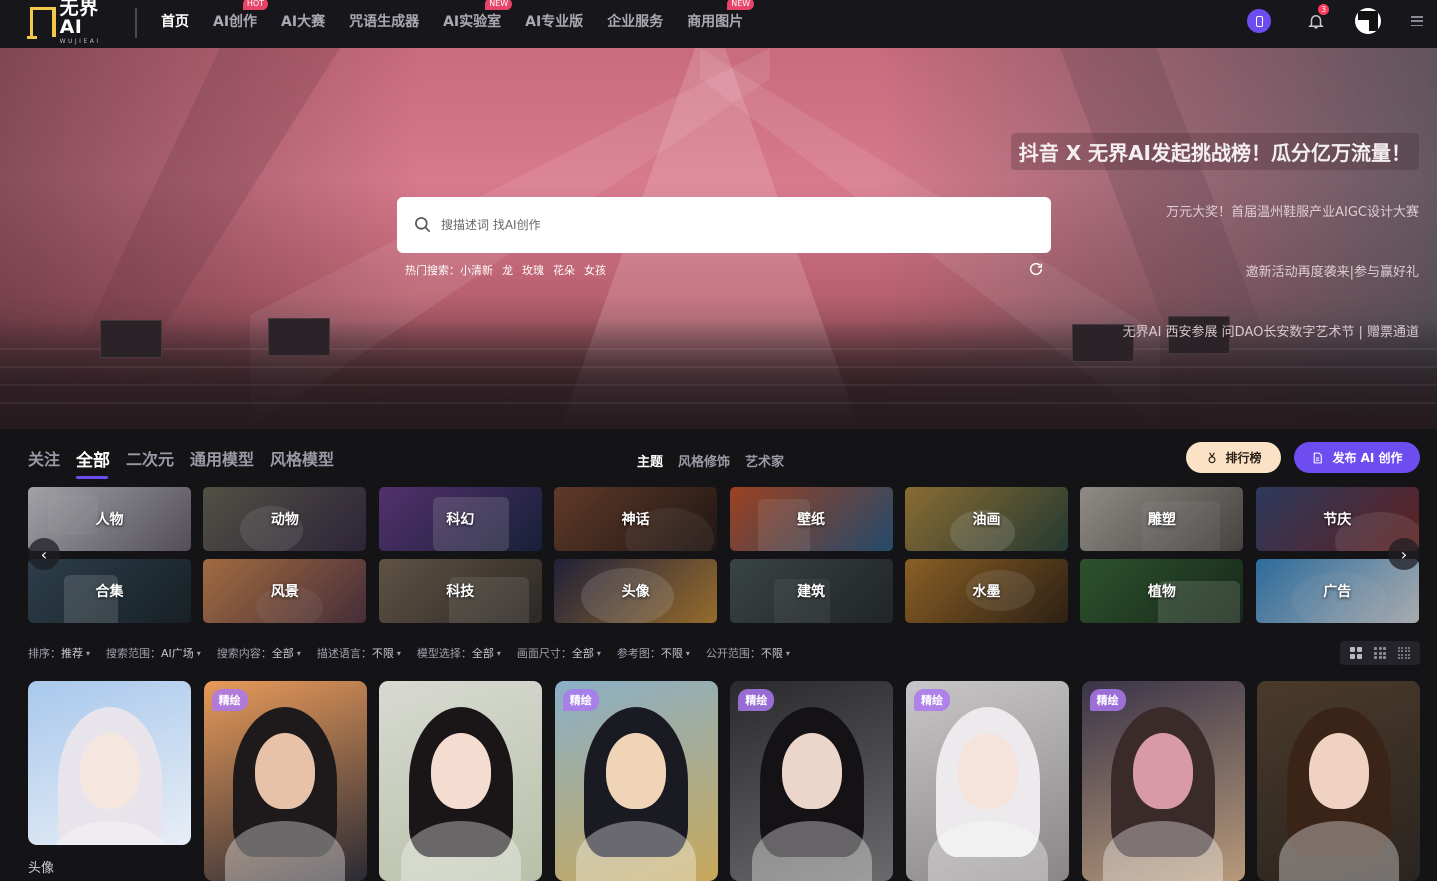 The height and width of the screenshot is (881, 1437). I want to click on carousel-next-button: ›, so click(1404, 554).